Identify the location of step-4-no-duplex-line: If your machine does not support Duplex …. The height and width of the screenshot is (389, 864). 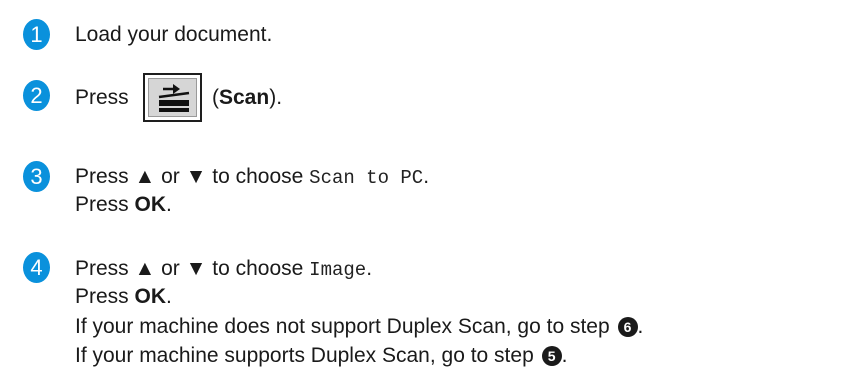
(359, 327).